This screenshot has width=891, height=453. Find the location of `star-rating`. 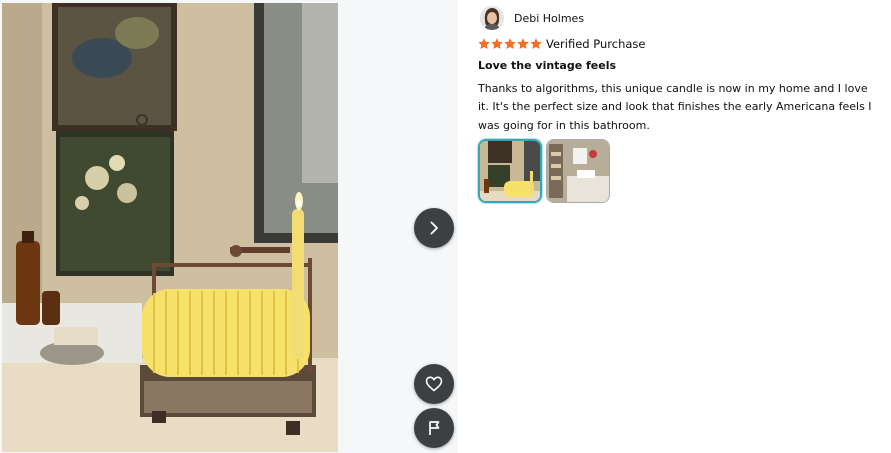

star-rating is located at coordinates (510, 44).